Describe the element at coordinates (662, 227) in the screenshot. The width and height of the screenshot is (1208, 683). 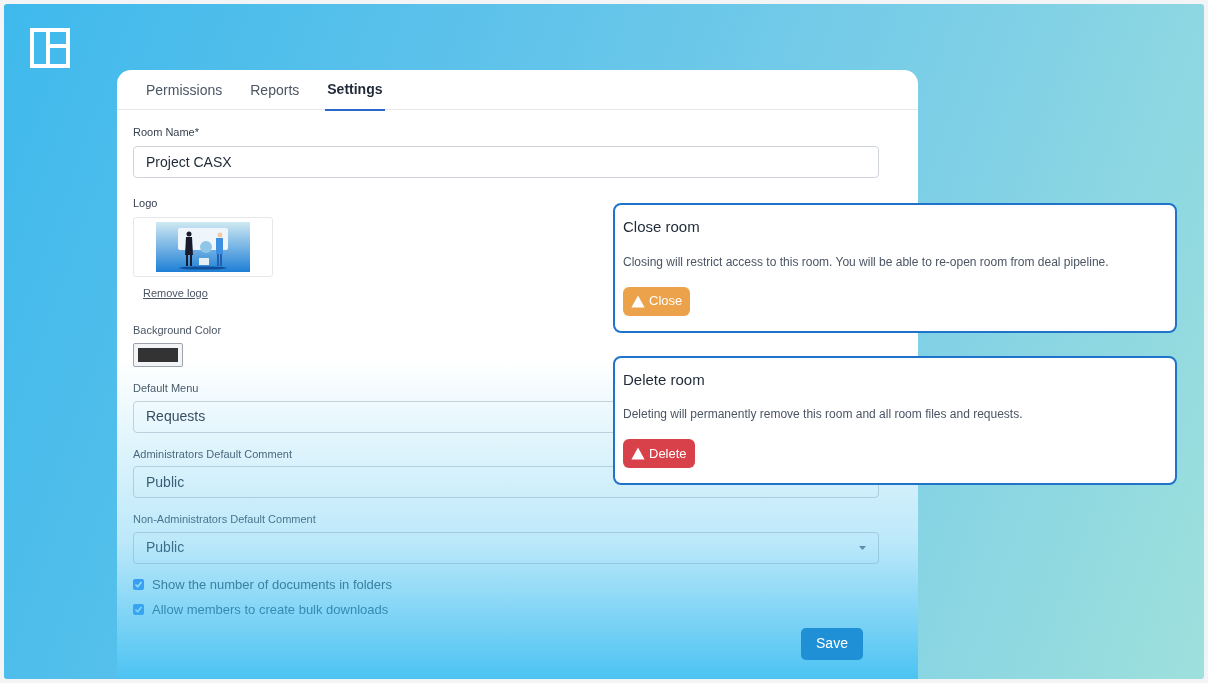
I see `card-title: Close room` at that location.